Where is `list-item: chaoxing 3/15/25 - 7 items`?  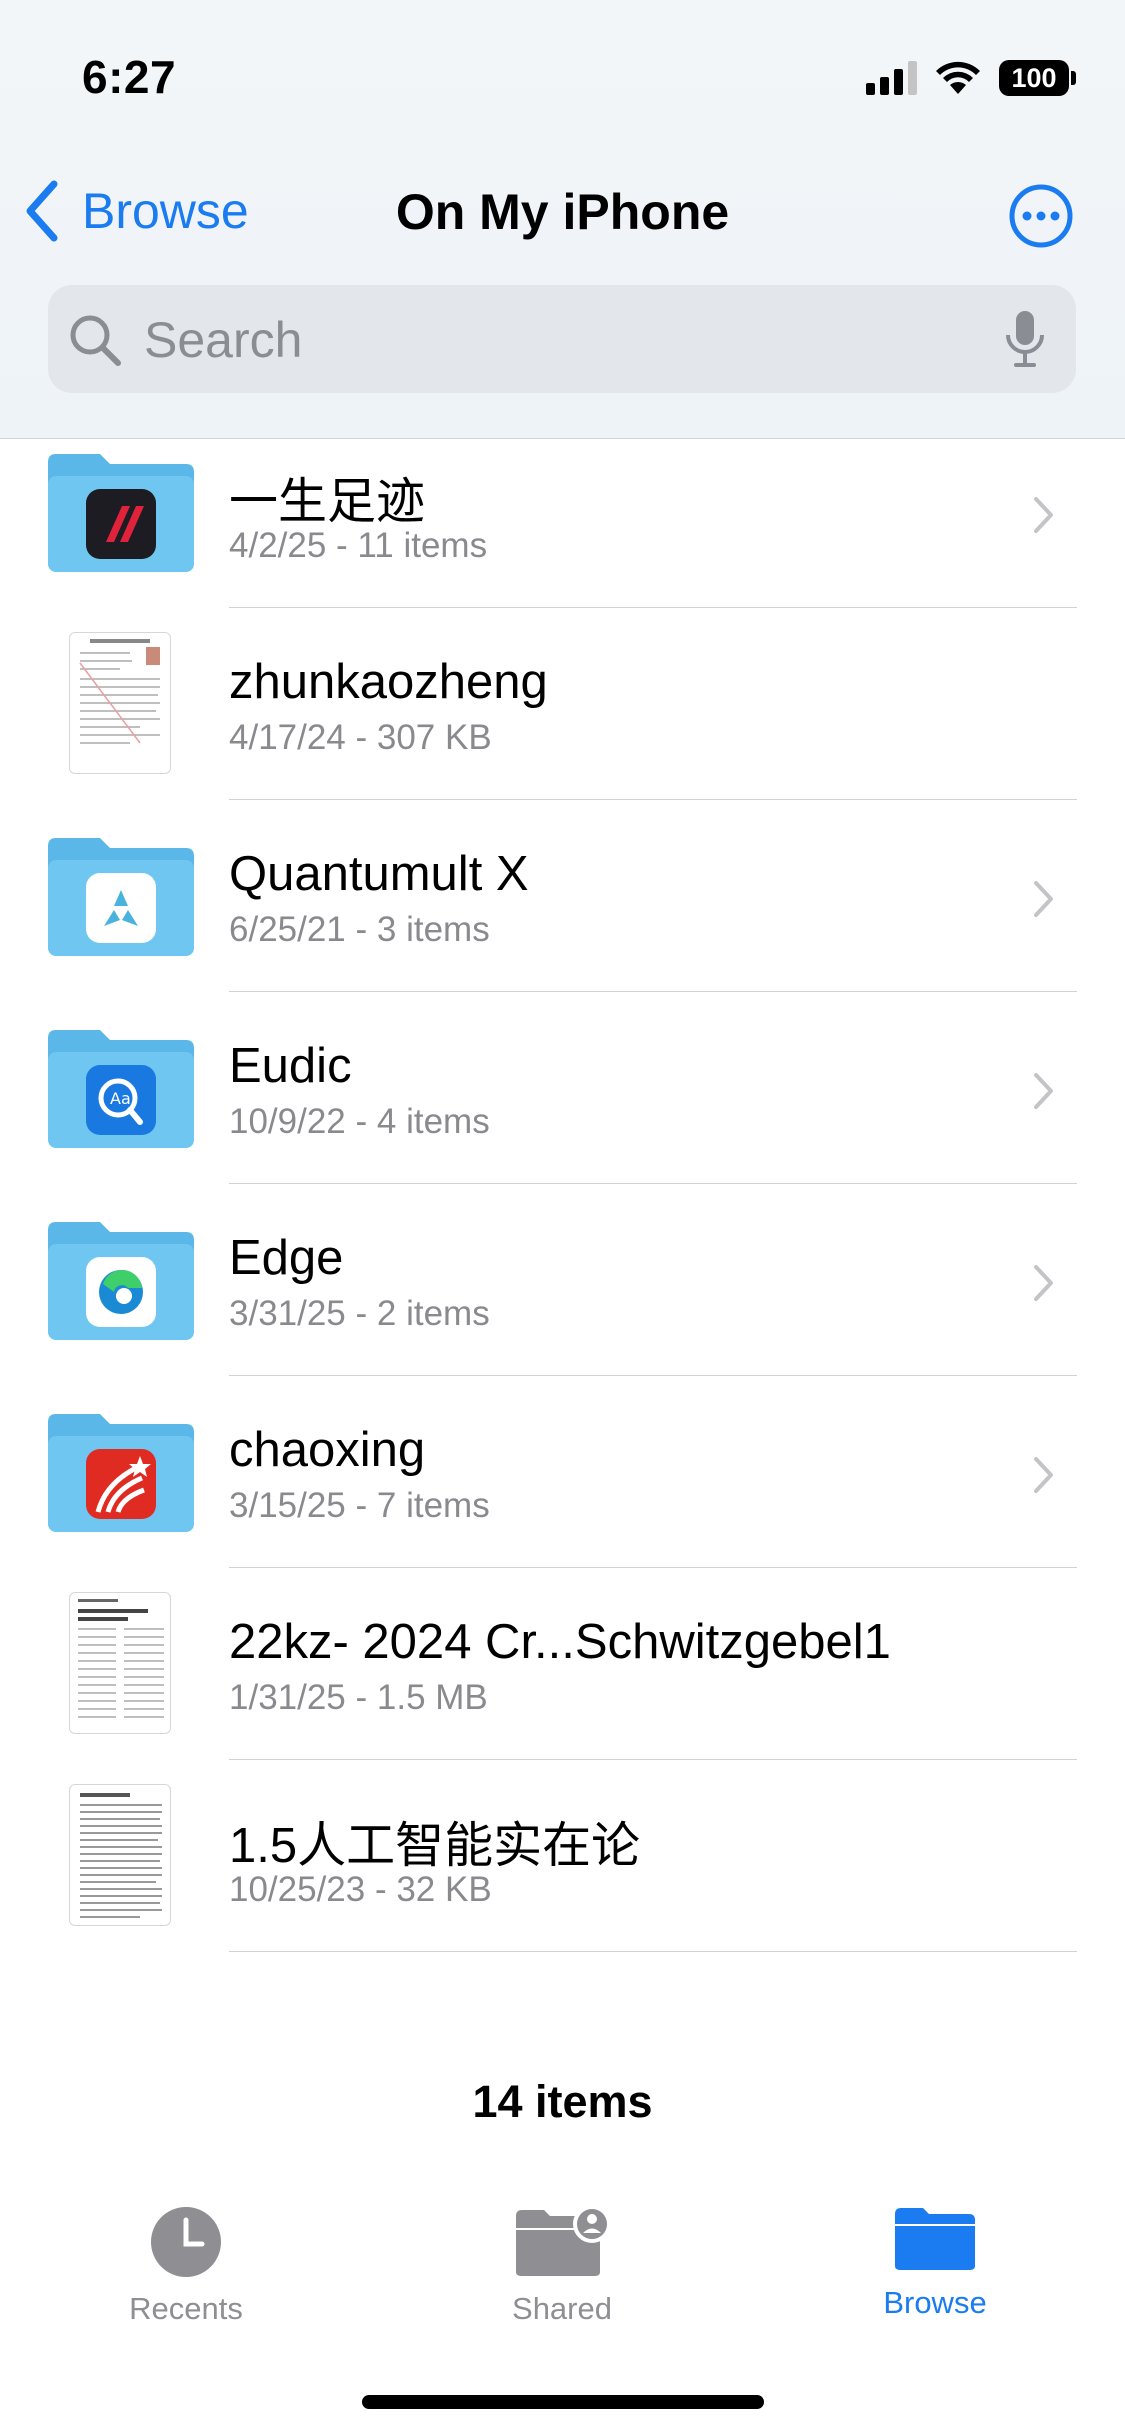 list-item: chaoxing 3/15/25 - 7 items is located at coordinates (562, 1496).